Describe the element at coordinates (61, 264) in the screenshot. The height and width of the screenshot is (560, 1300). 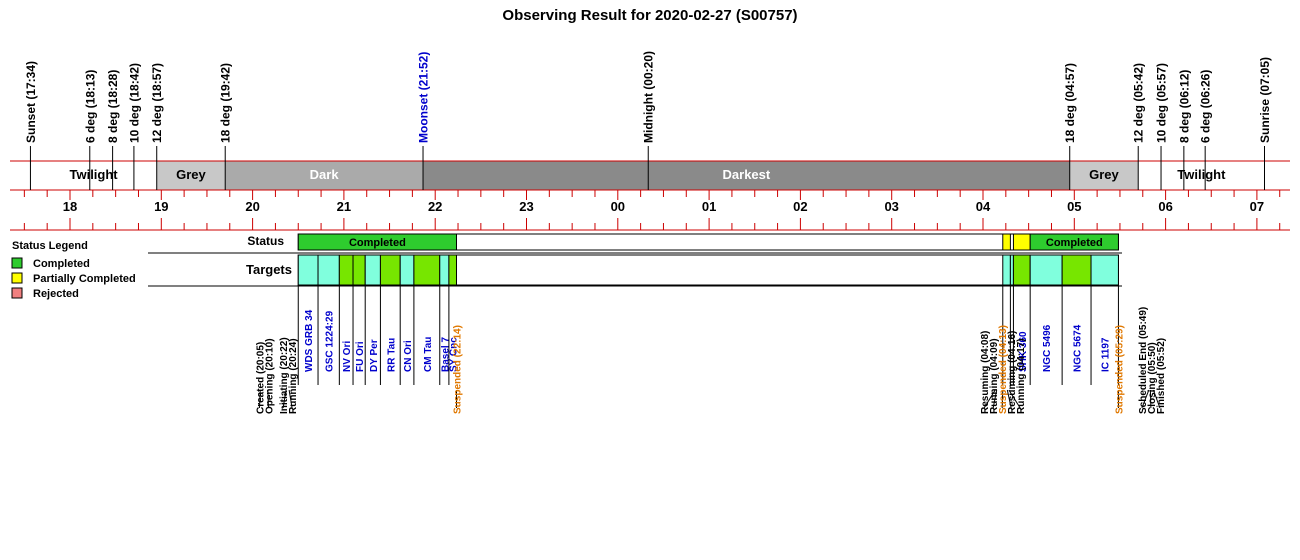
I see `legend-label: Completed` at that location.